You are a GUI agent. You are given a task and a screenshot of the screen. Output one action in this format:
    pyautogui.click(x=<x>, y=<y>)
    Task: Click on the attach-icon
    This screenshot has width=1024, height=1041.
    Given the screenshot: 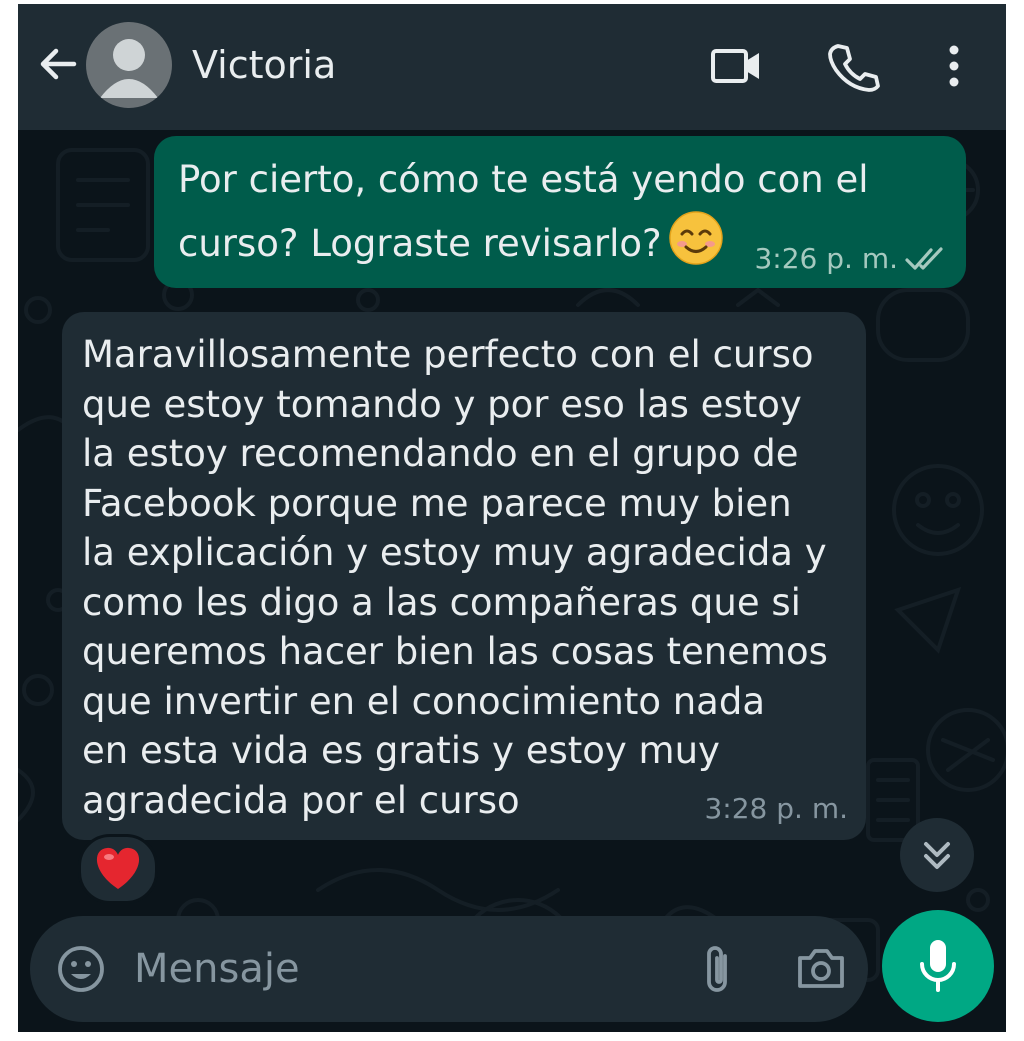 What is the action you would take?
    pyautogui.click(x=718, y=970)
    